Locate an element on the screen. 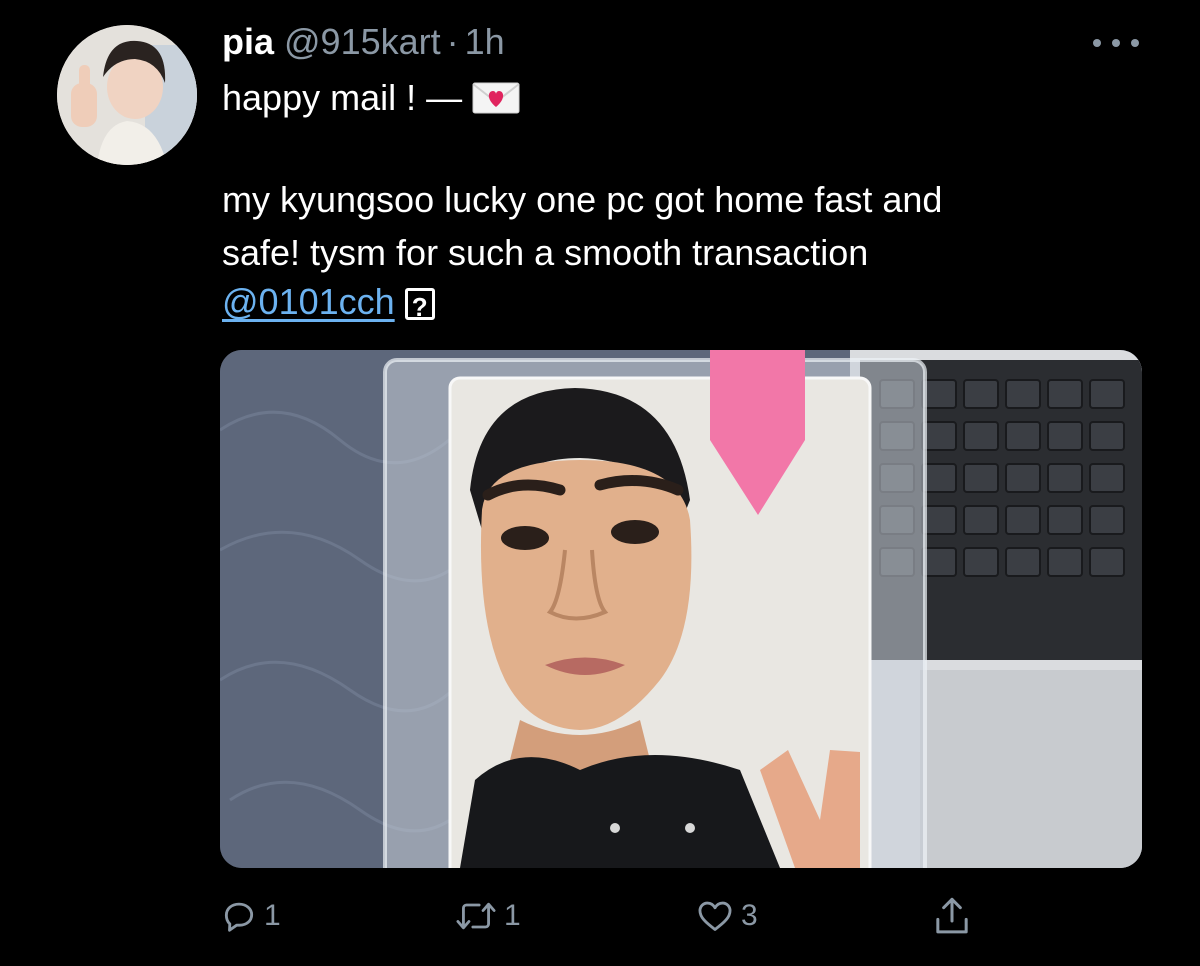 The width and height of the screenshot is (1200, 966). unknown-glyph-icon: ? is located at coordinates (419, 305).